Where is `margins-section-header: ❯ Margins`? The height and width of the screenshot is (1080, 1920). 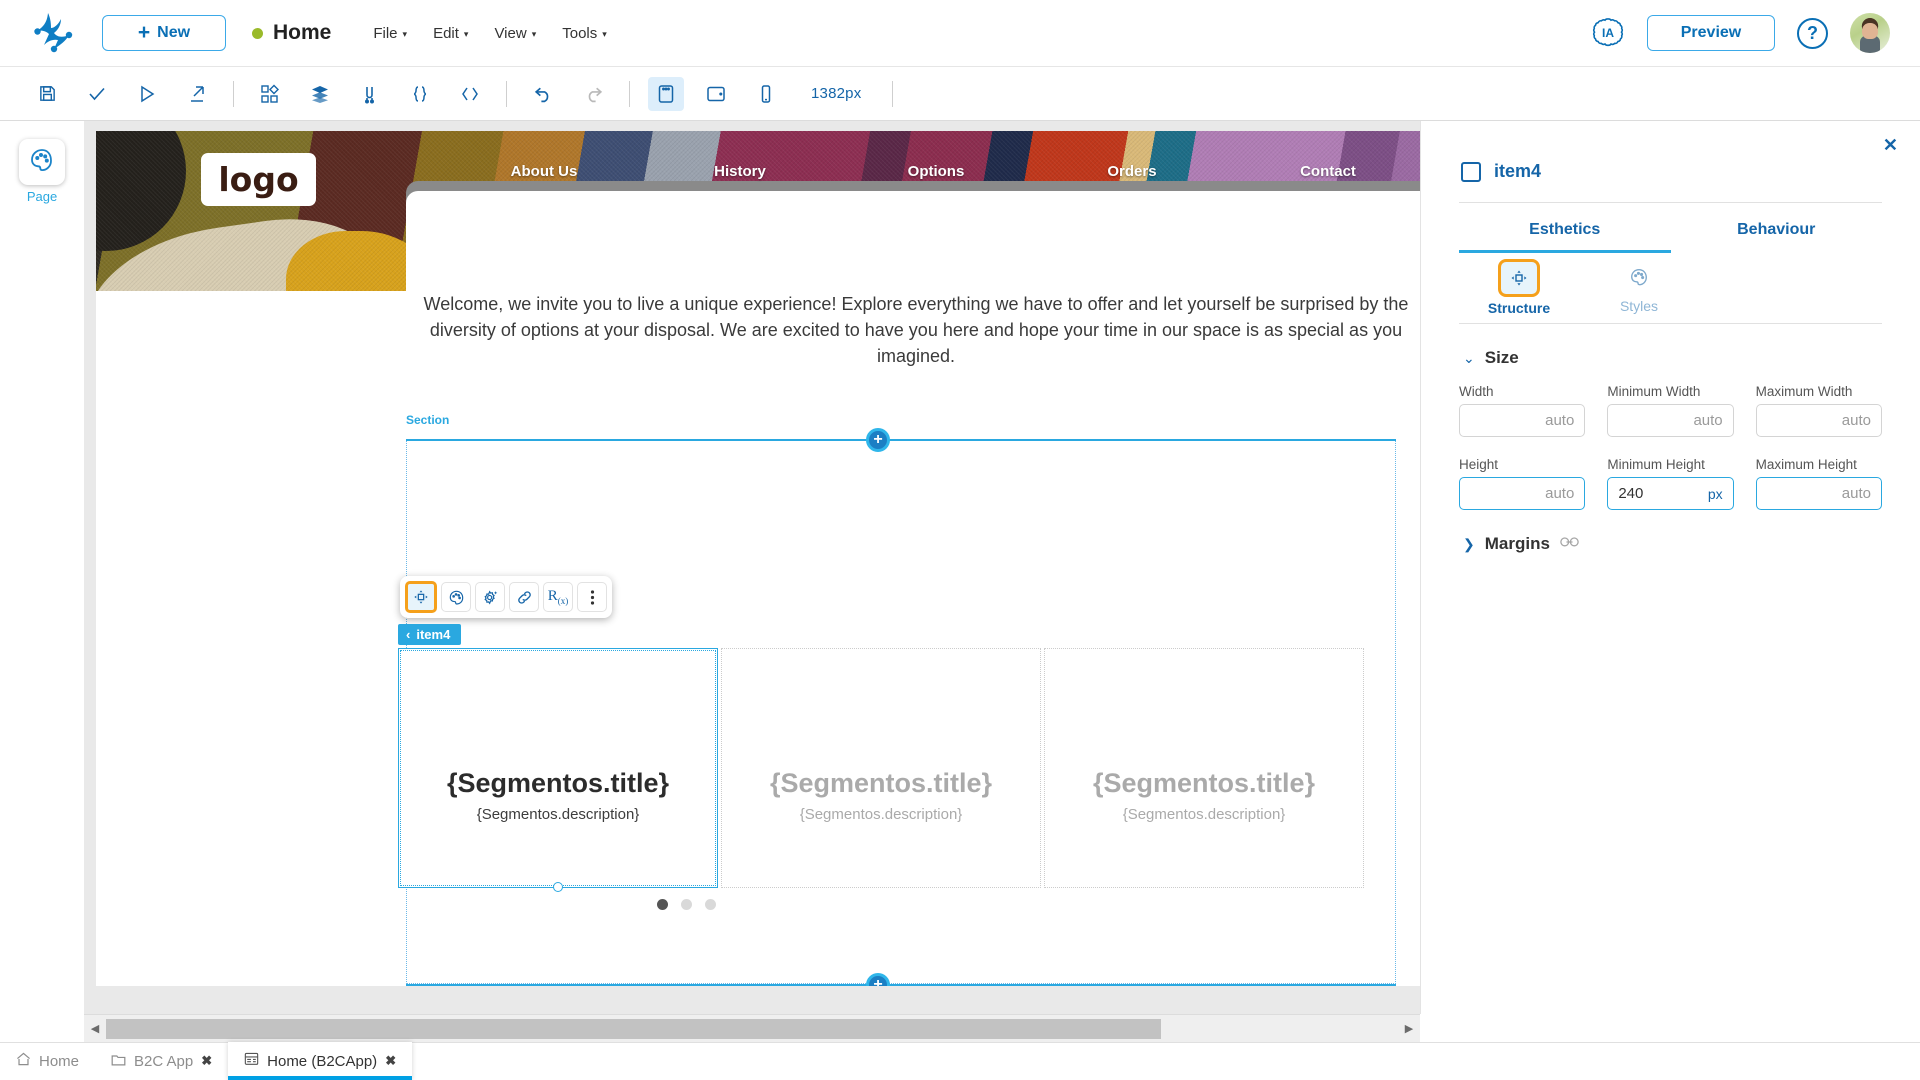
margins-section-header: ❯ Margins is located at coordinates (1691, 544).